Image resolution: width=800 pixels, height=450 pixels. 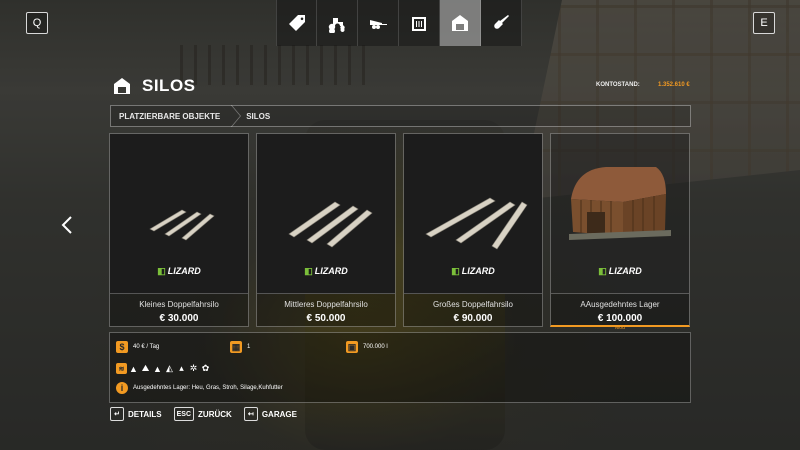 I want to click on item-name: Großes Doppelfahrsilo, so click(x=473, y=304).